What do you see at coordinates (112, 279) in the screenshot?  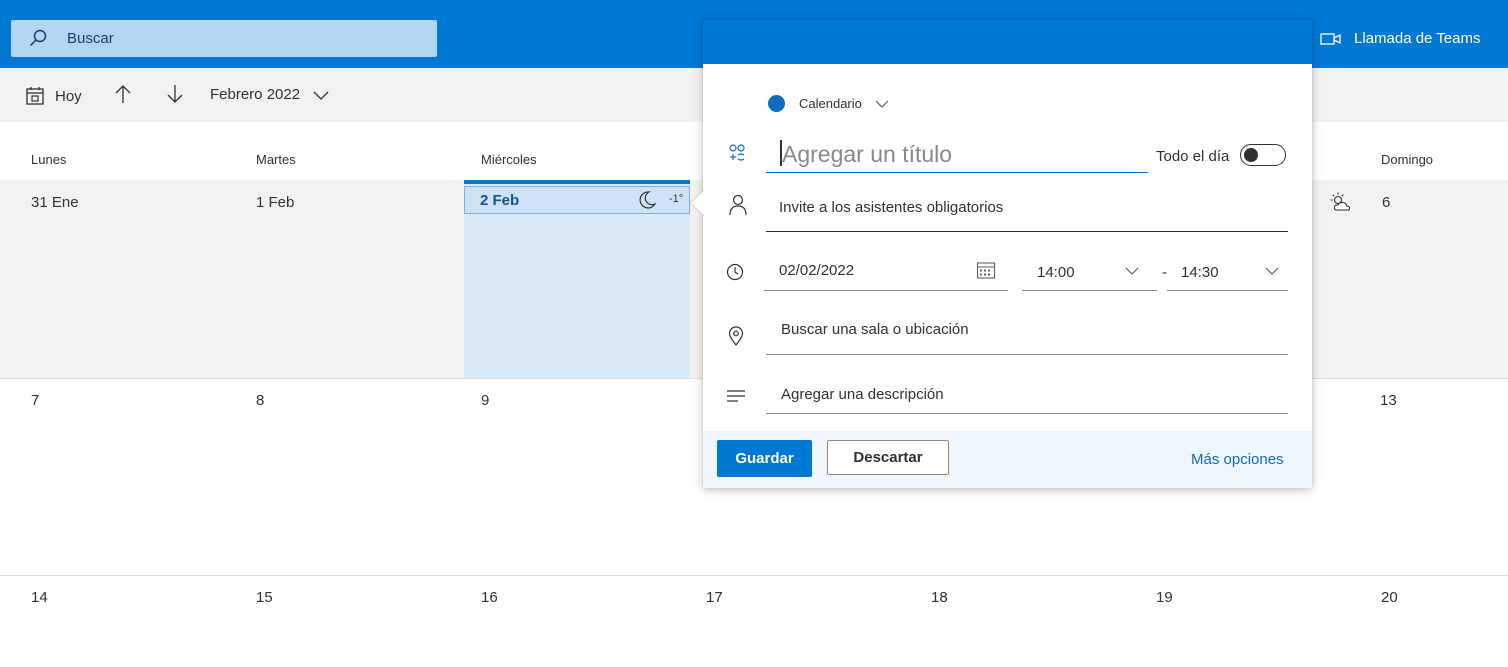 I see `day-cell: 31 Ene` at bounding box center [112, 279].